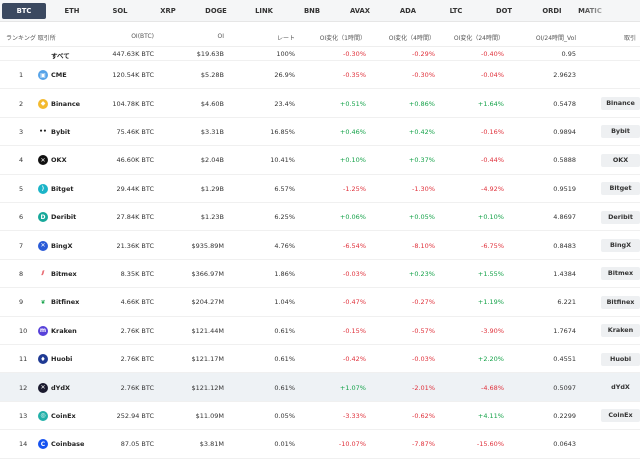 This screenshot has width=640, height=471. I want to click on exchange-name: すべて, so click(60, 56).